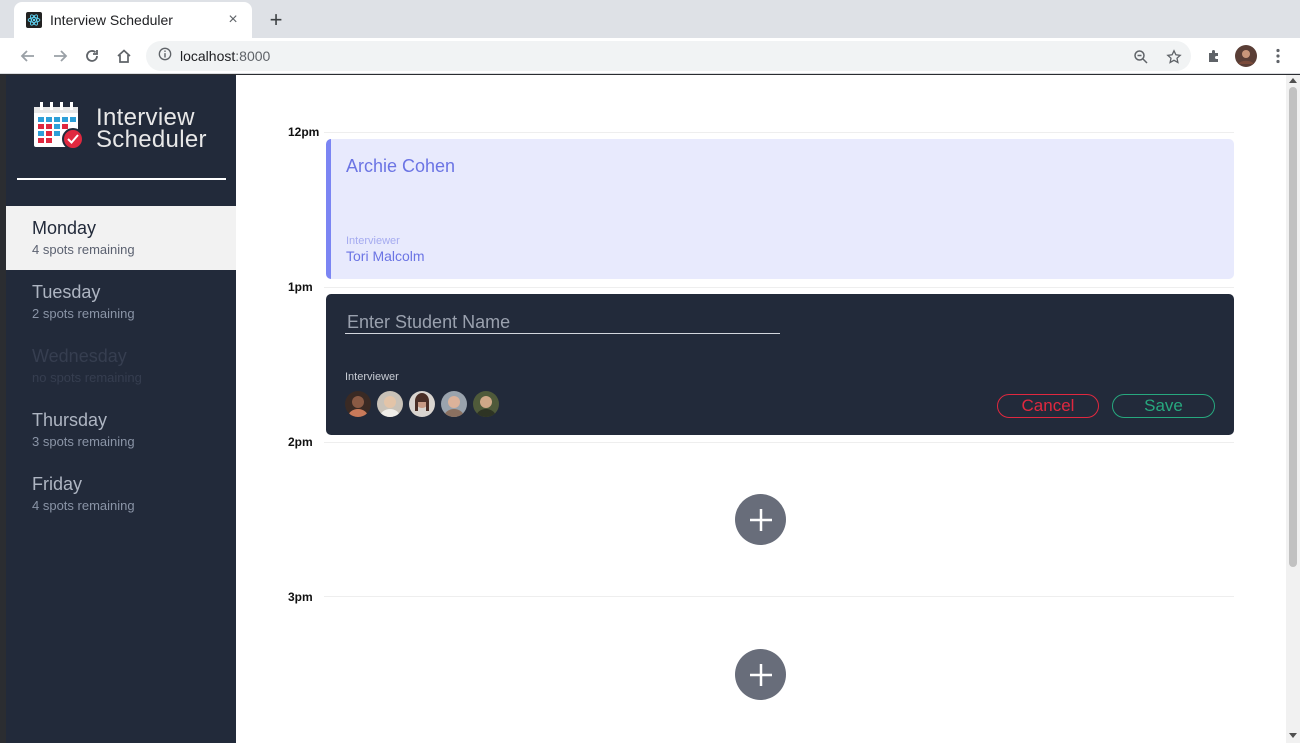  I want to click on site-info-icon, so click(165, 56).